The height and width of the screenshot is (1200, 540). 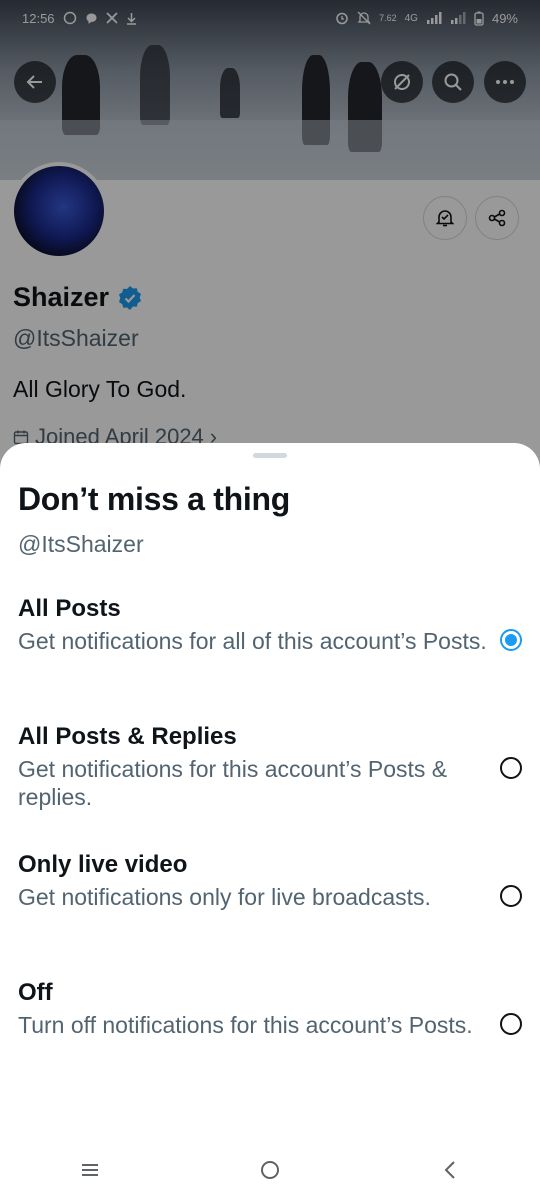 I want to click on home-icon, so click(x=270, y=1170).